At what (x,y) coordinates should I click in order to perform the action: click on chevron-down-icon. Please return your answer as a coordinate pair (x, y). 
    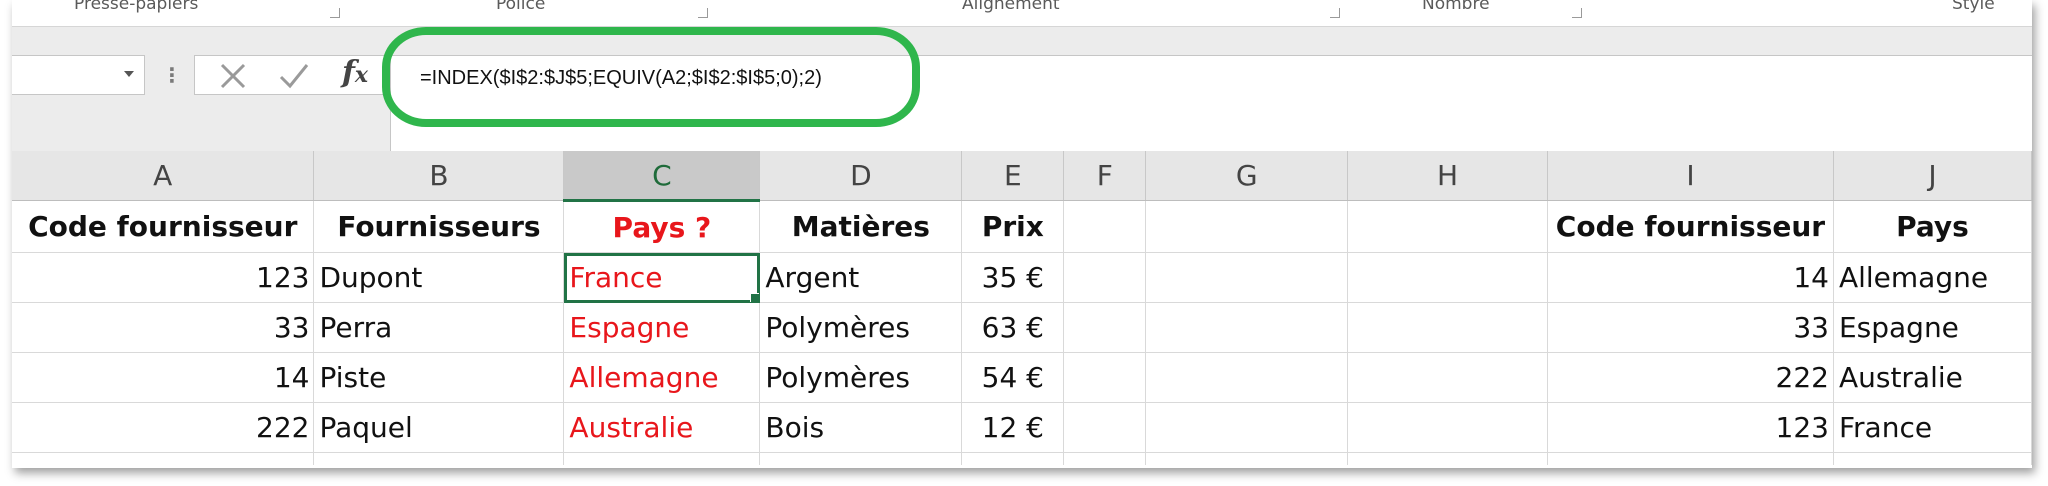
    Looking at the image, I should click on (129, 74).